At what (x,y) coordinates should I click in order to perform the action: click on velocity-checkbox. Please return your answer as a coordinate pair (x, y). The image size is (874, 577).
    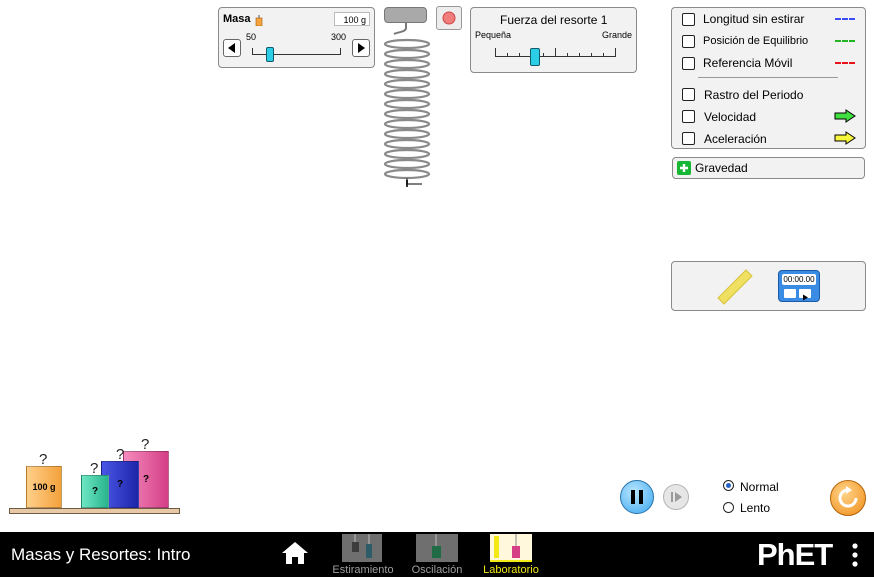
    Looking at the image, I should click on (688, 116).